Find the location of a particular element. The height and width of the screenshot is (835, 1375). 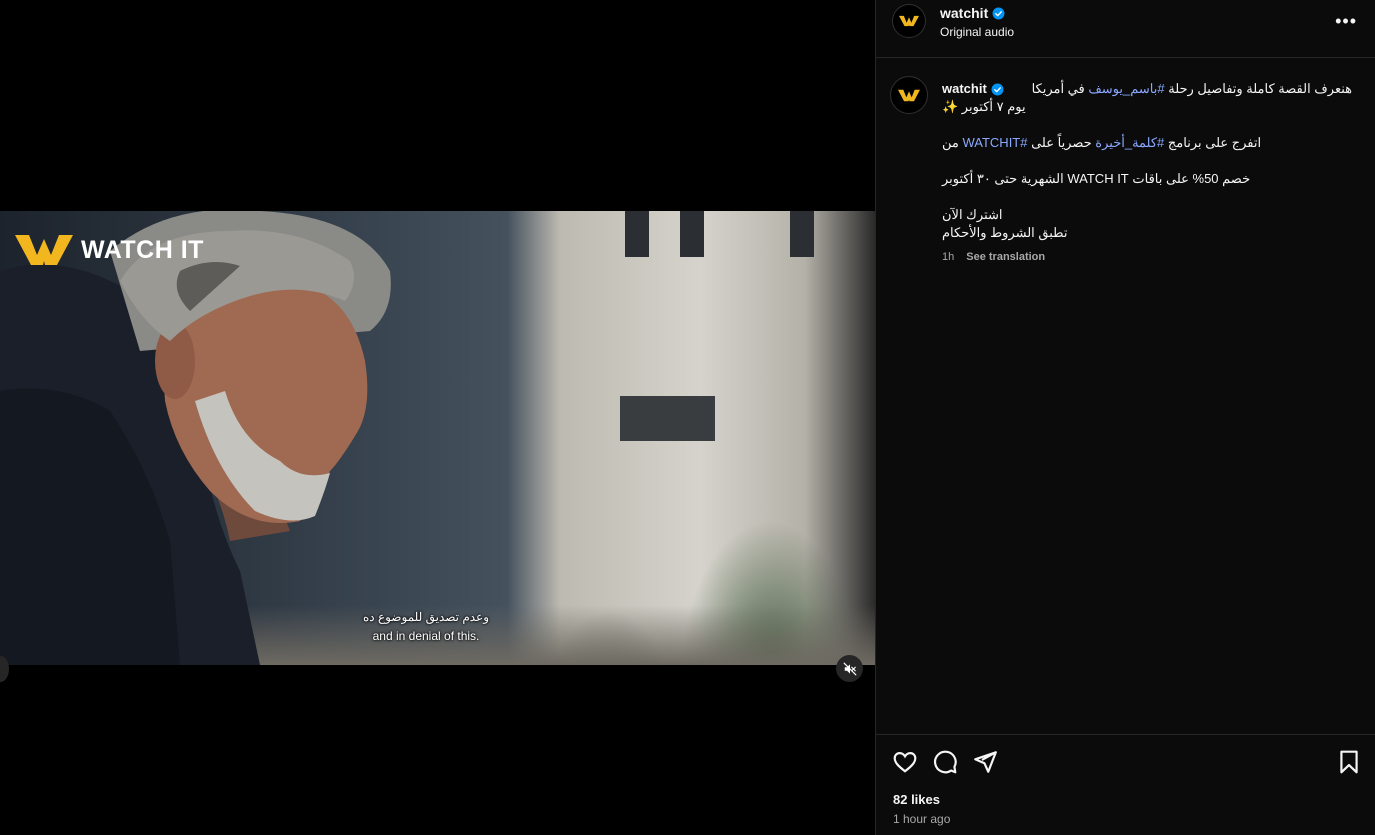

posted-time: 1 hour ago is located at coordinates (921, 819).